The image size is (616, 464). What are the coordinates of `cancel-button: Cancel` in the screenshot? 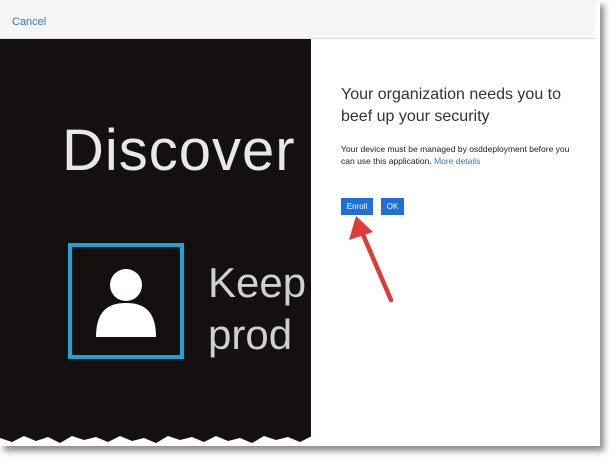 It's located at (29, 22).